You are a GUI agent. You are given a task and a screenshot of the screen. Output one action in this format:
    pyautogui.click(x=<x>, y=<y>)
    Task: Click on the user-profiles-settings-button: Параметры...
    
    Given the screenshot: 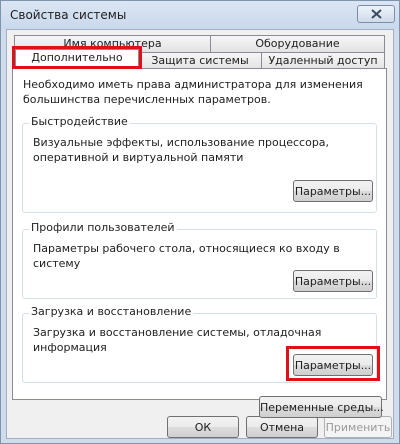 What is the action you would take?
    pyautogui.click(x=333, y=281)
    